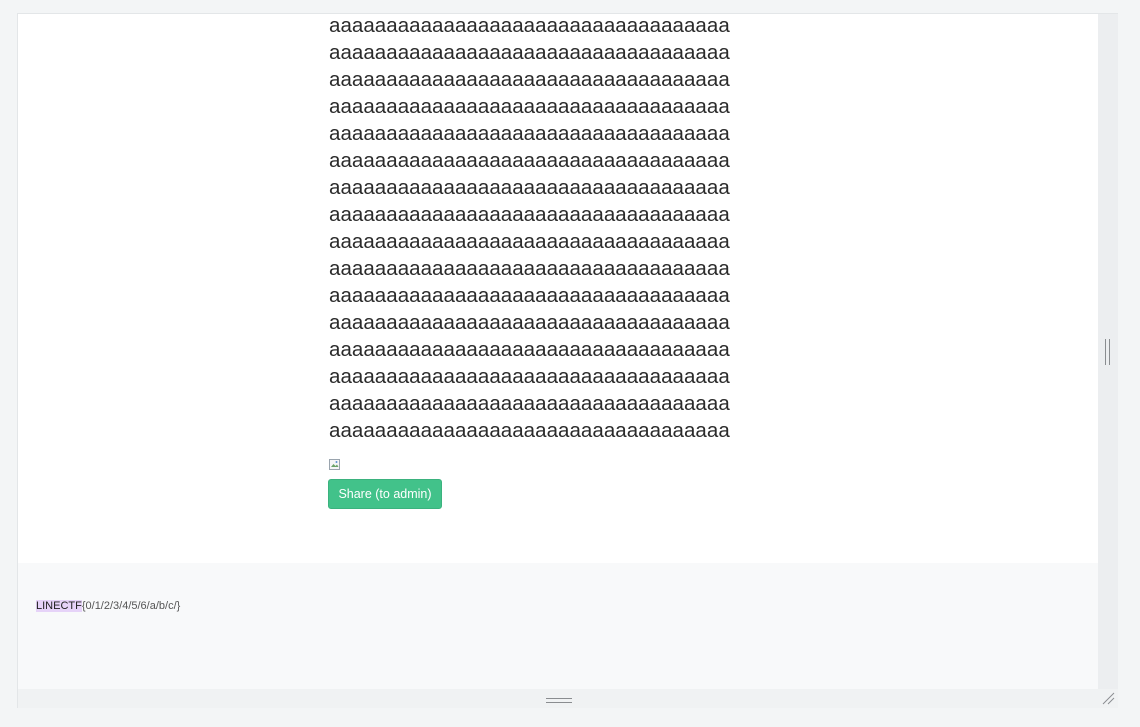 Image resolution: width=1140 pixels, height=727 pixels. What do you see at coordinates (59, 606) in the screenshot?
I see `flag-highlight: LINECTF` at bounding box center [59, 606].